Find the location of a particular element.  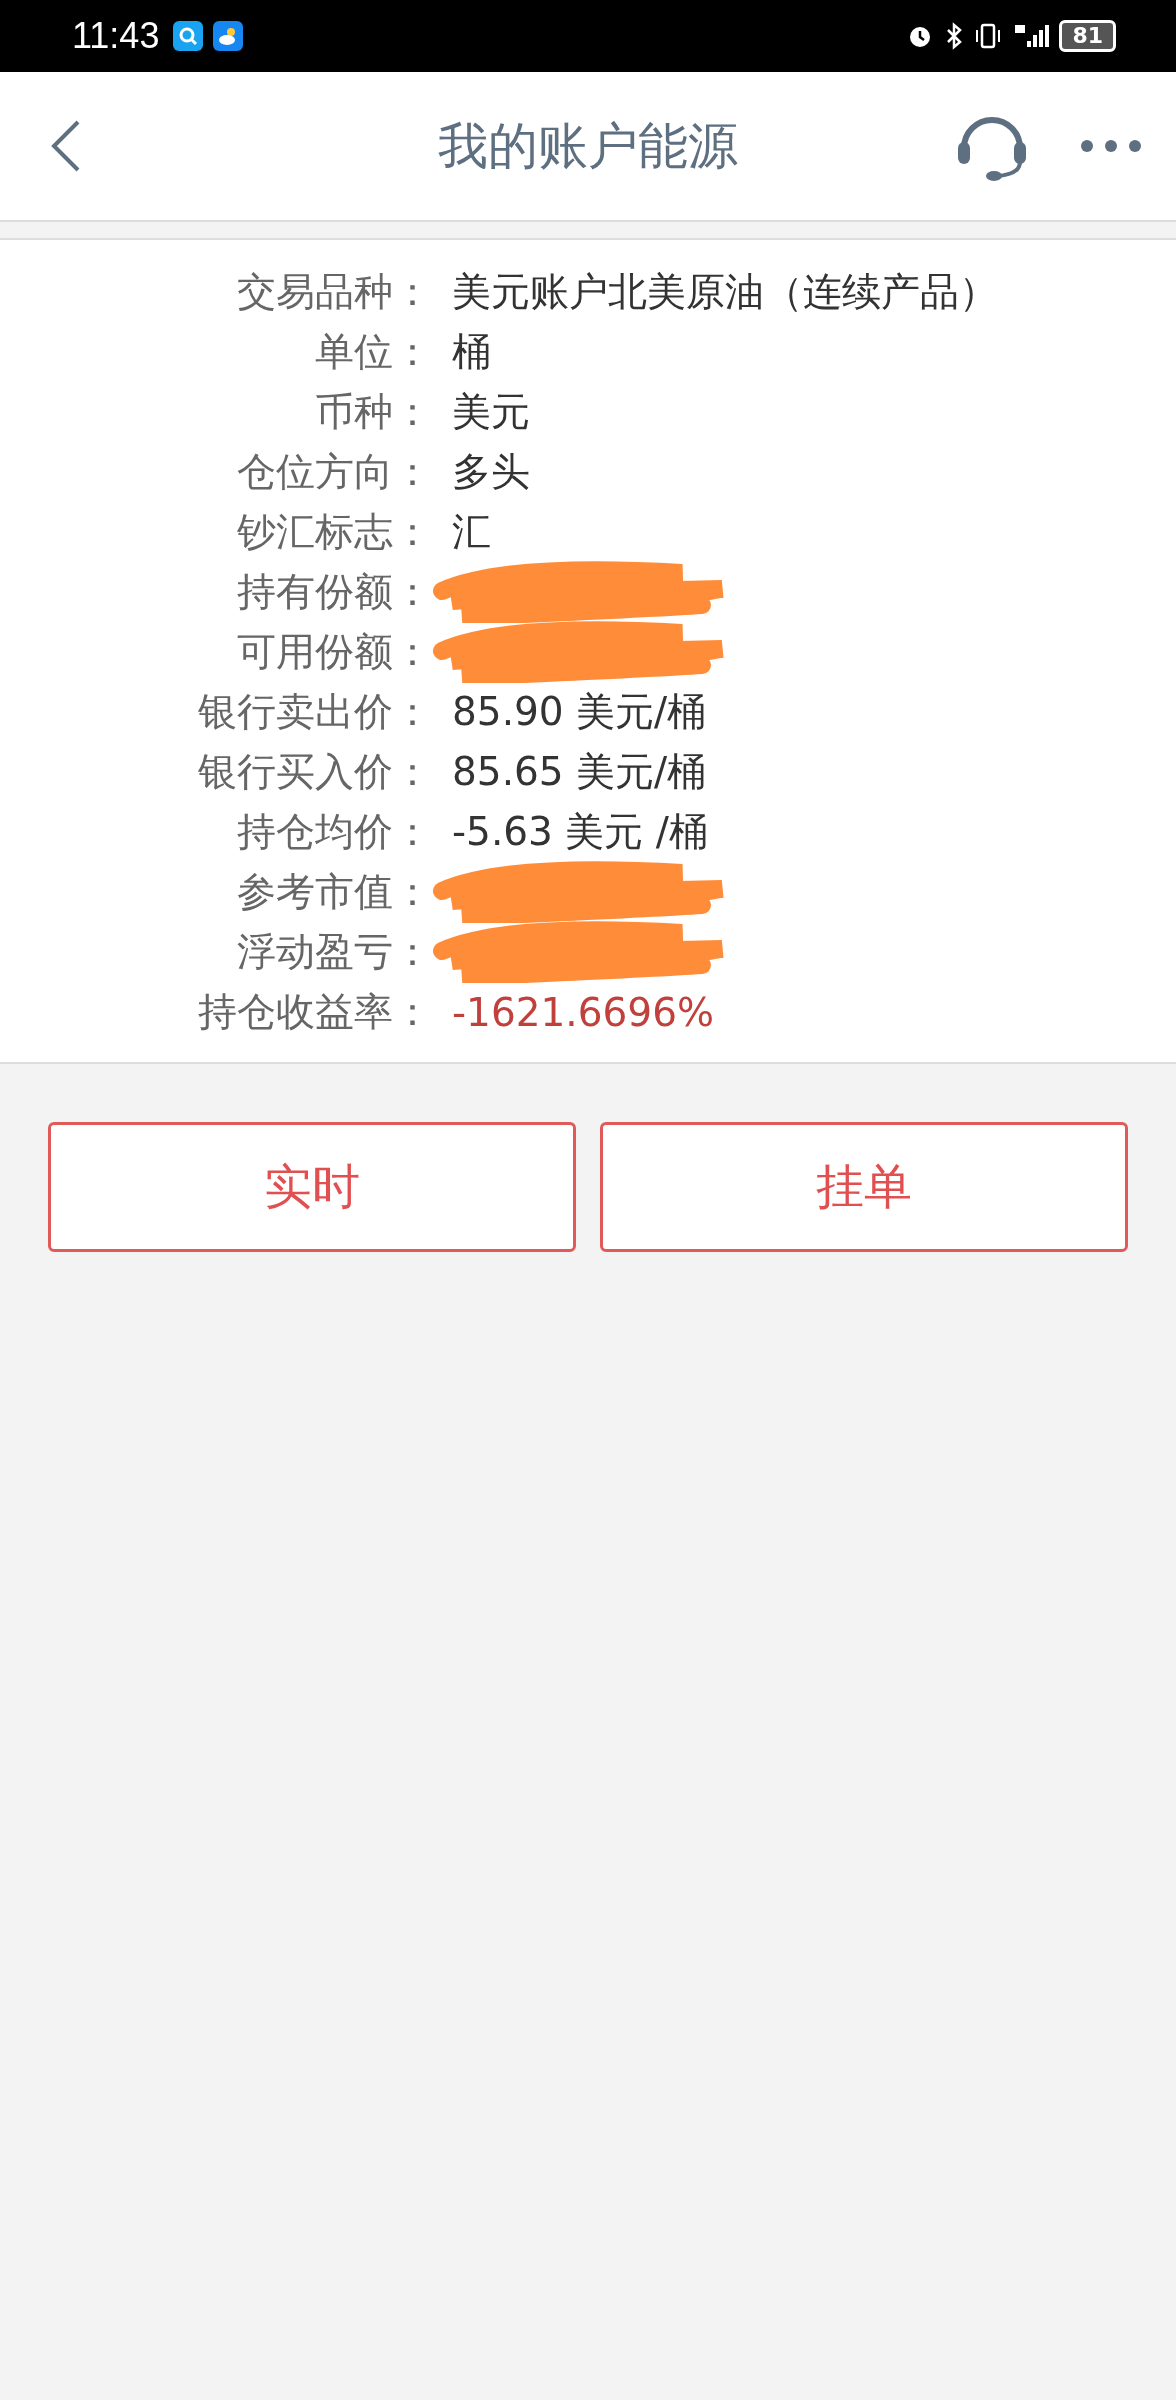

field-value: 桶 is located at coordinates (471, 352).